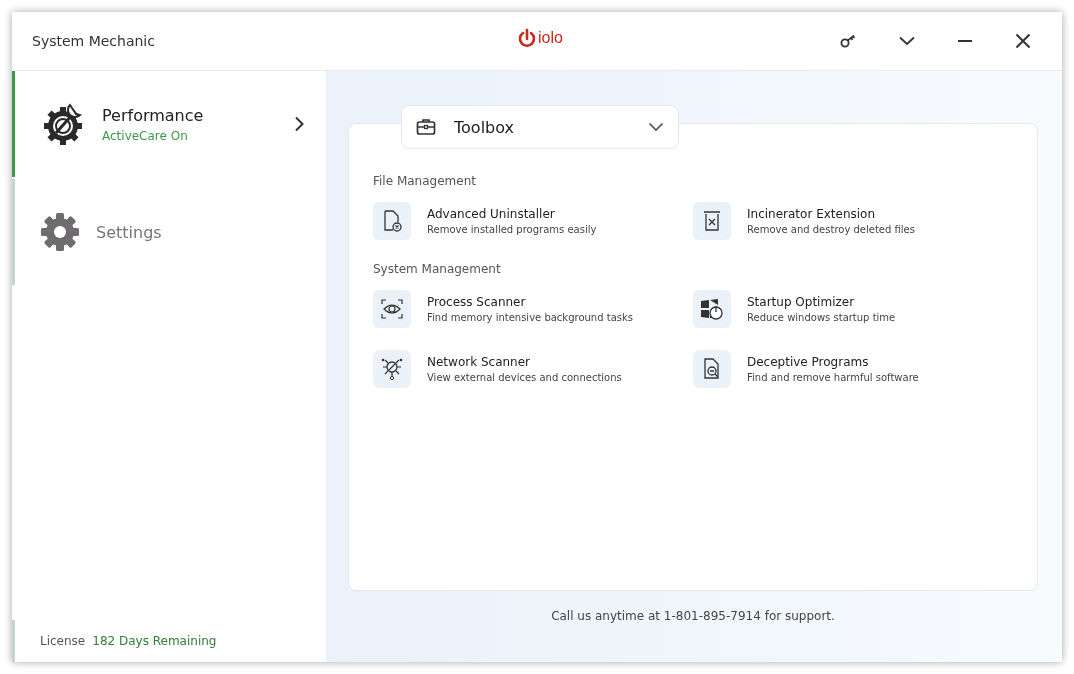 The image size is (1074, 674). What do you see at coordinates (392, 309) in the screenshot?
I see `eye-scan-icon` at bounding box center [392, 309].